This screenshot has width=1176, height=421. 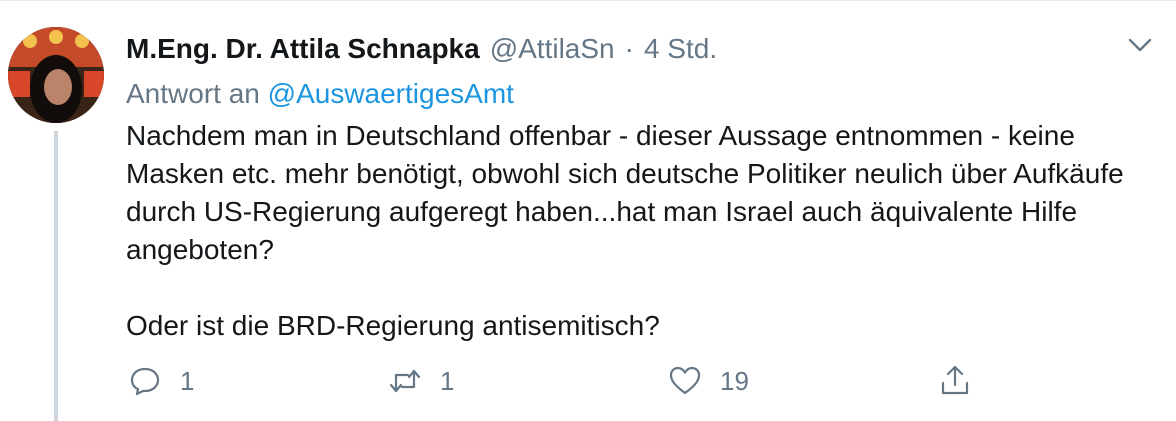 I want to click on tweet-actions: 1 1 19, so click(x=578, y=381).